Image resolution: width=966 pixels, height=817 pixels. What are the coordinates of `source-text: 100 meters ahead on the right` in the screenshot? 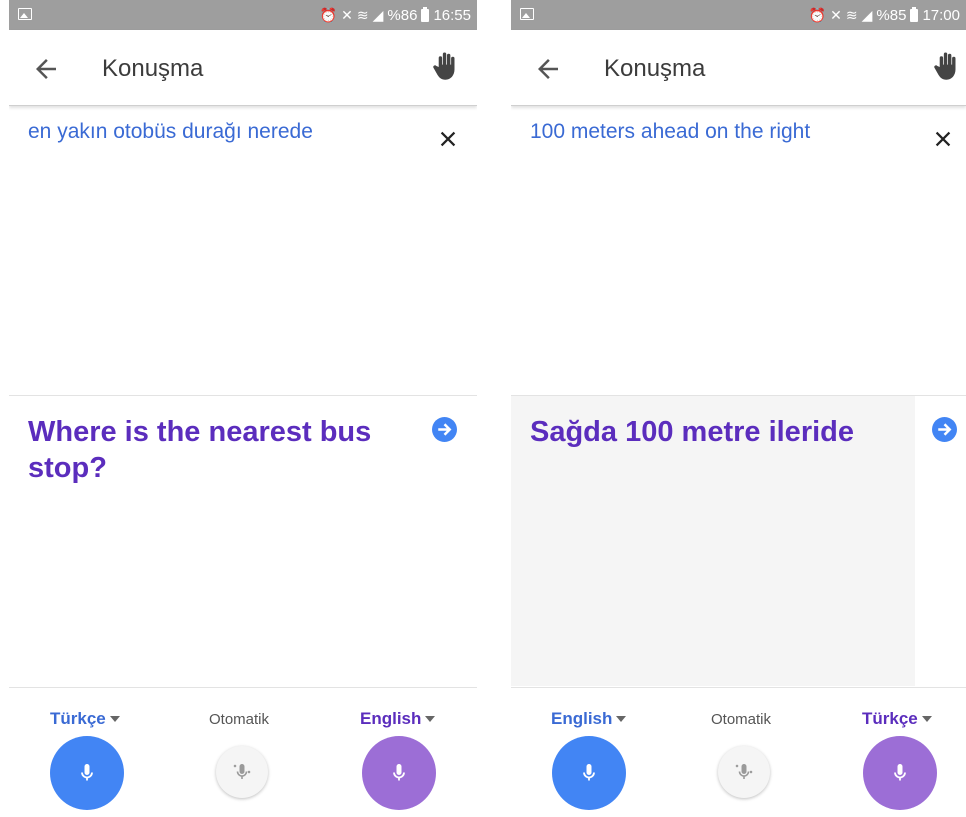 It's located at (670, 132).